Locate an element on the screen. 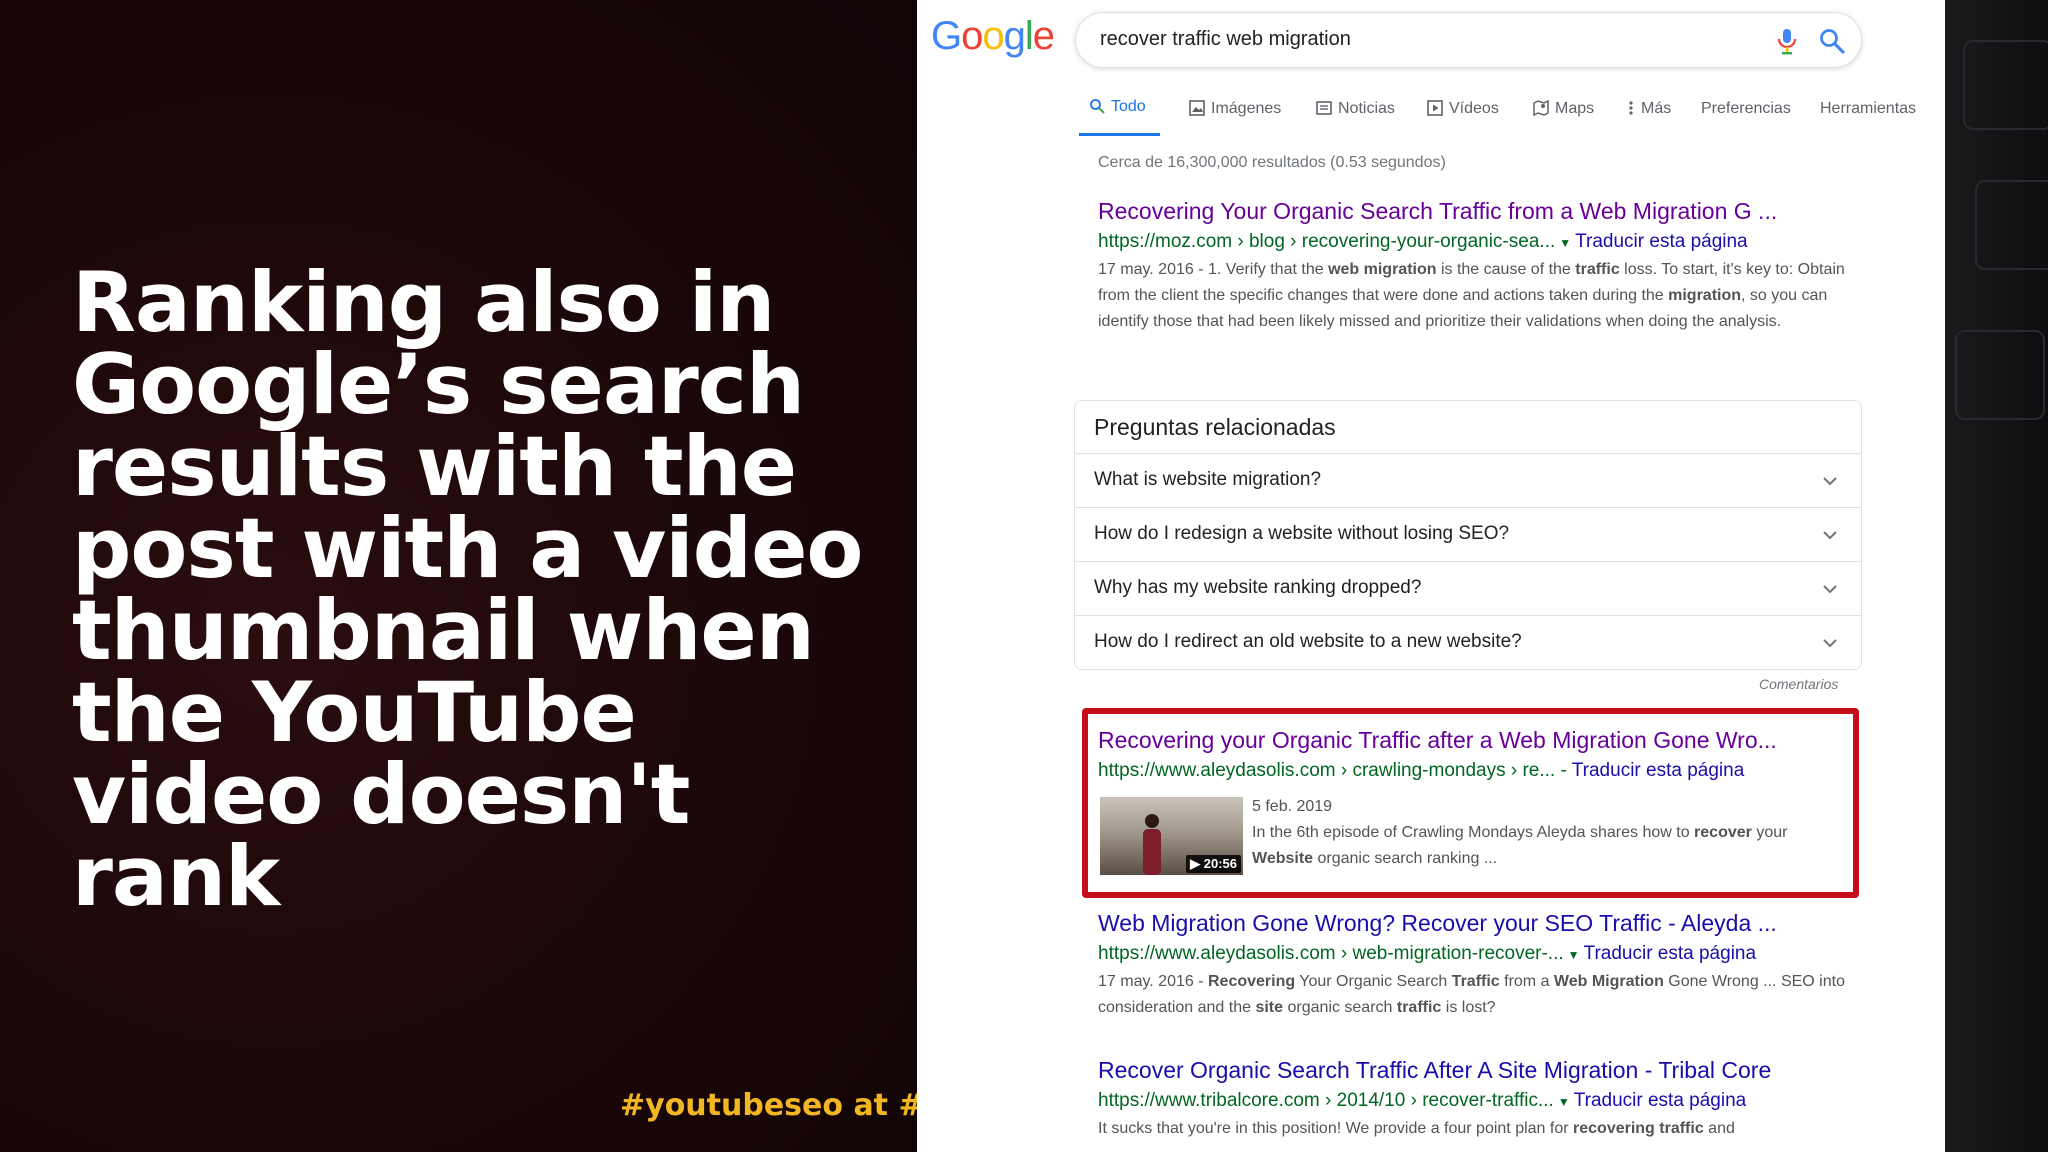 This screenshot has width=2048, height=1152. tab-label: Preferencias is located at coordinates (1746, 108).